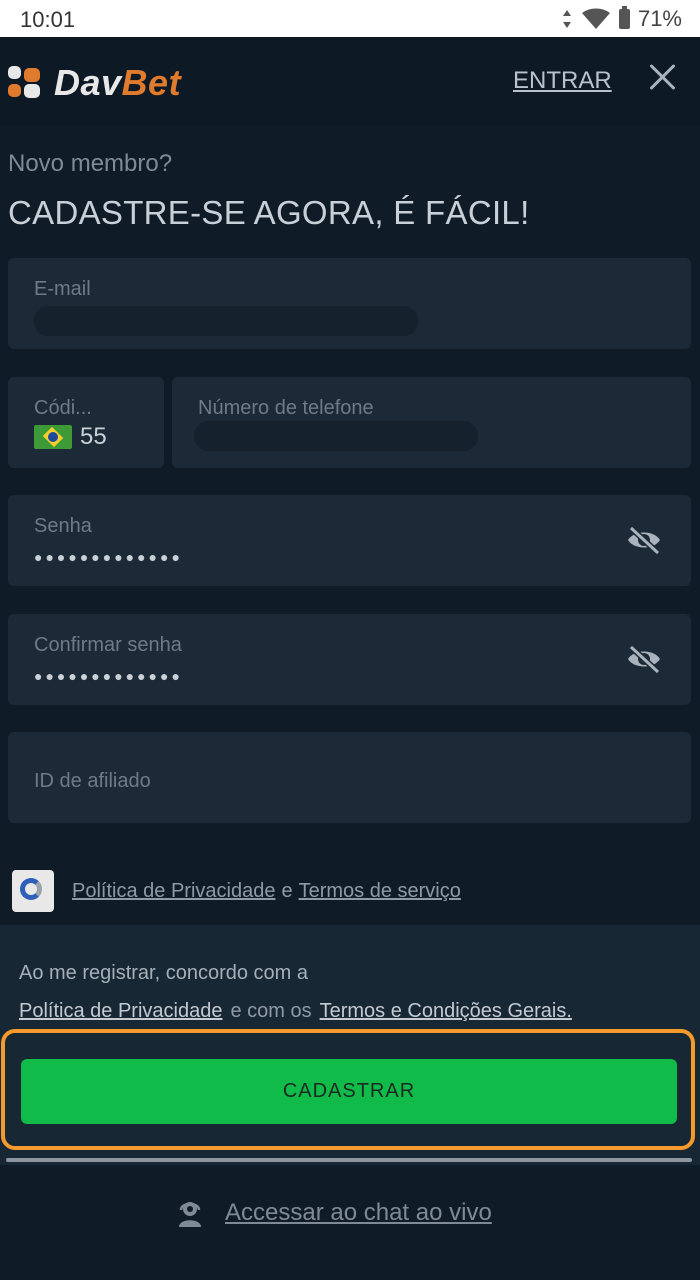 Image resolution: width=700 pixels, height=1280 pixels. Describe the element at coordinates (90, 163) in the screenshot. I see `form-subtitle: Novo membro?` at that location.